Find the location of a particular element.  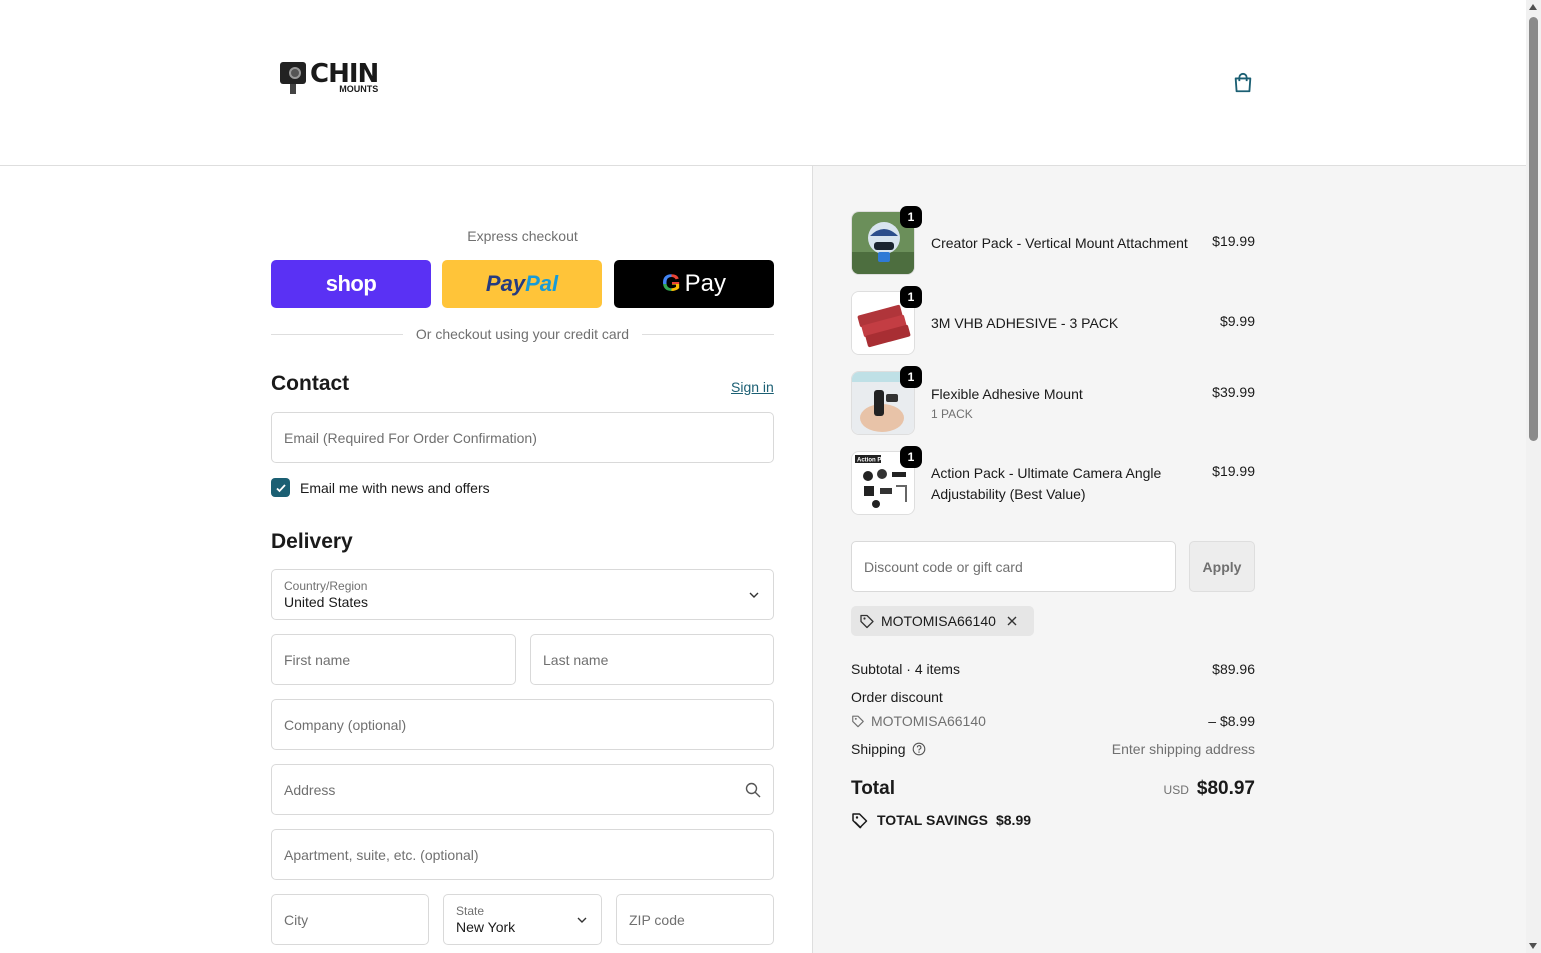

delivery-title: Delivery is located at coordinates (312, 541).